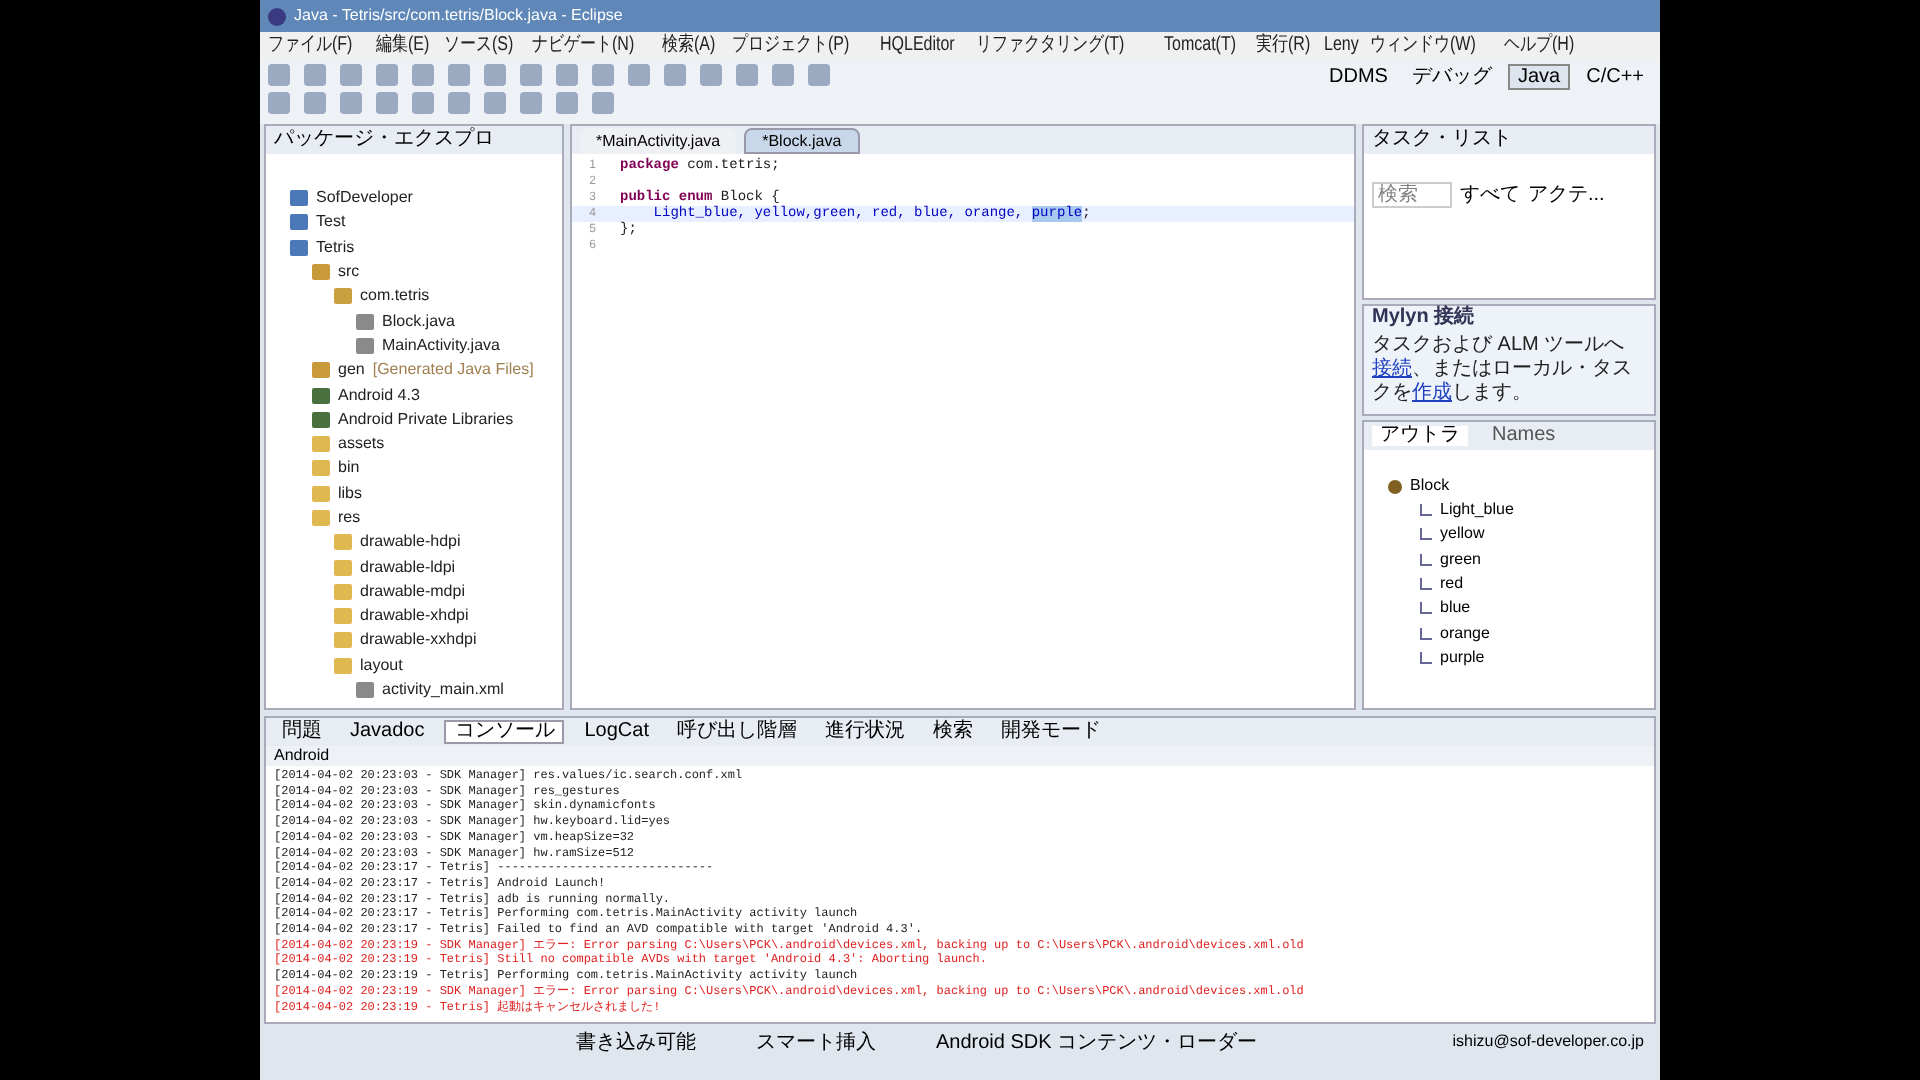 This screenshot has height=1080, width=1920. I want to click on app-icon, so click(277, 16).